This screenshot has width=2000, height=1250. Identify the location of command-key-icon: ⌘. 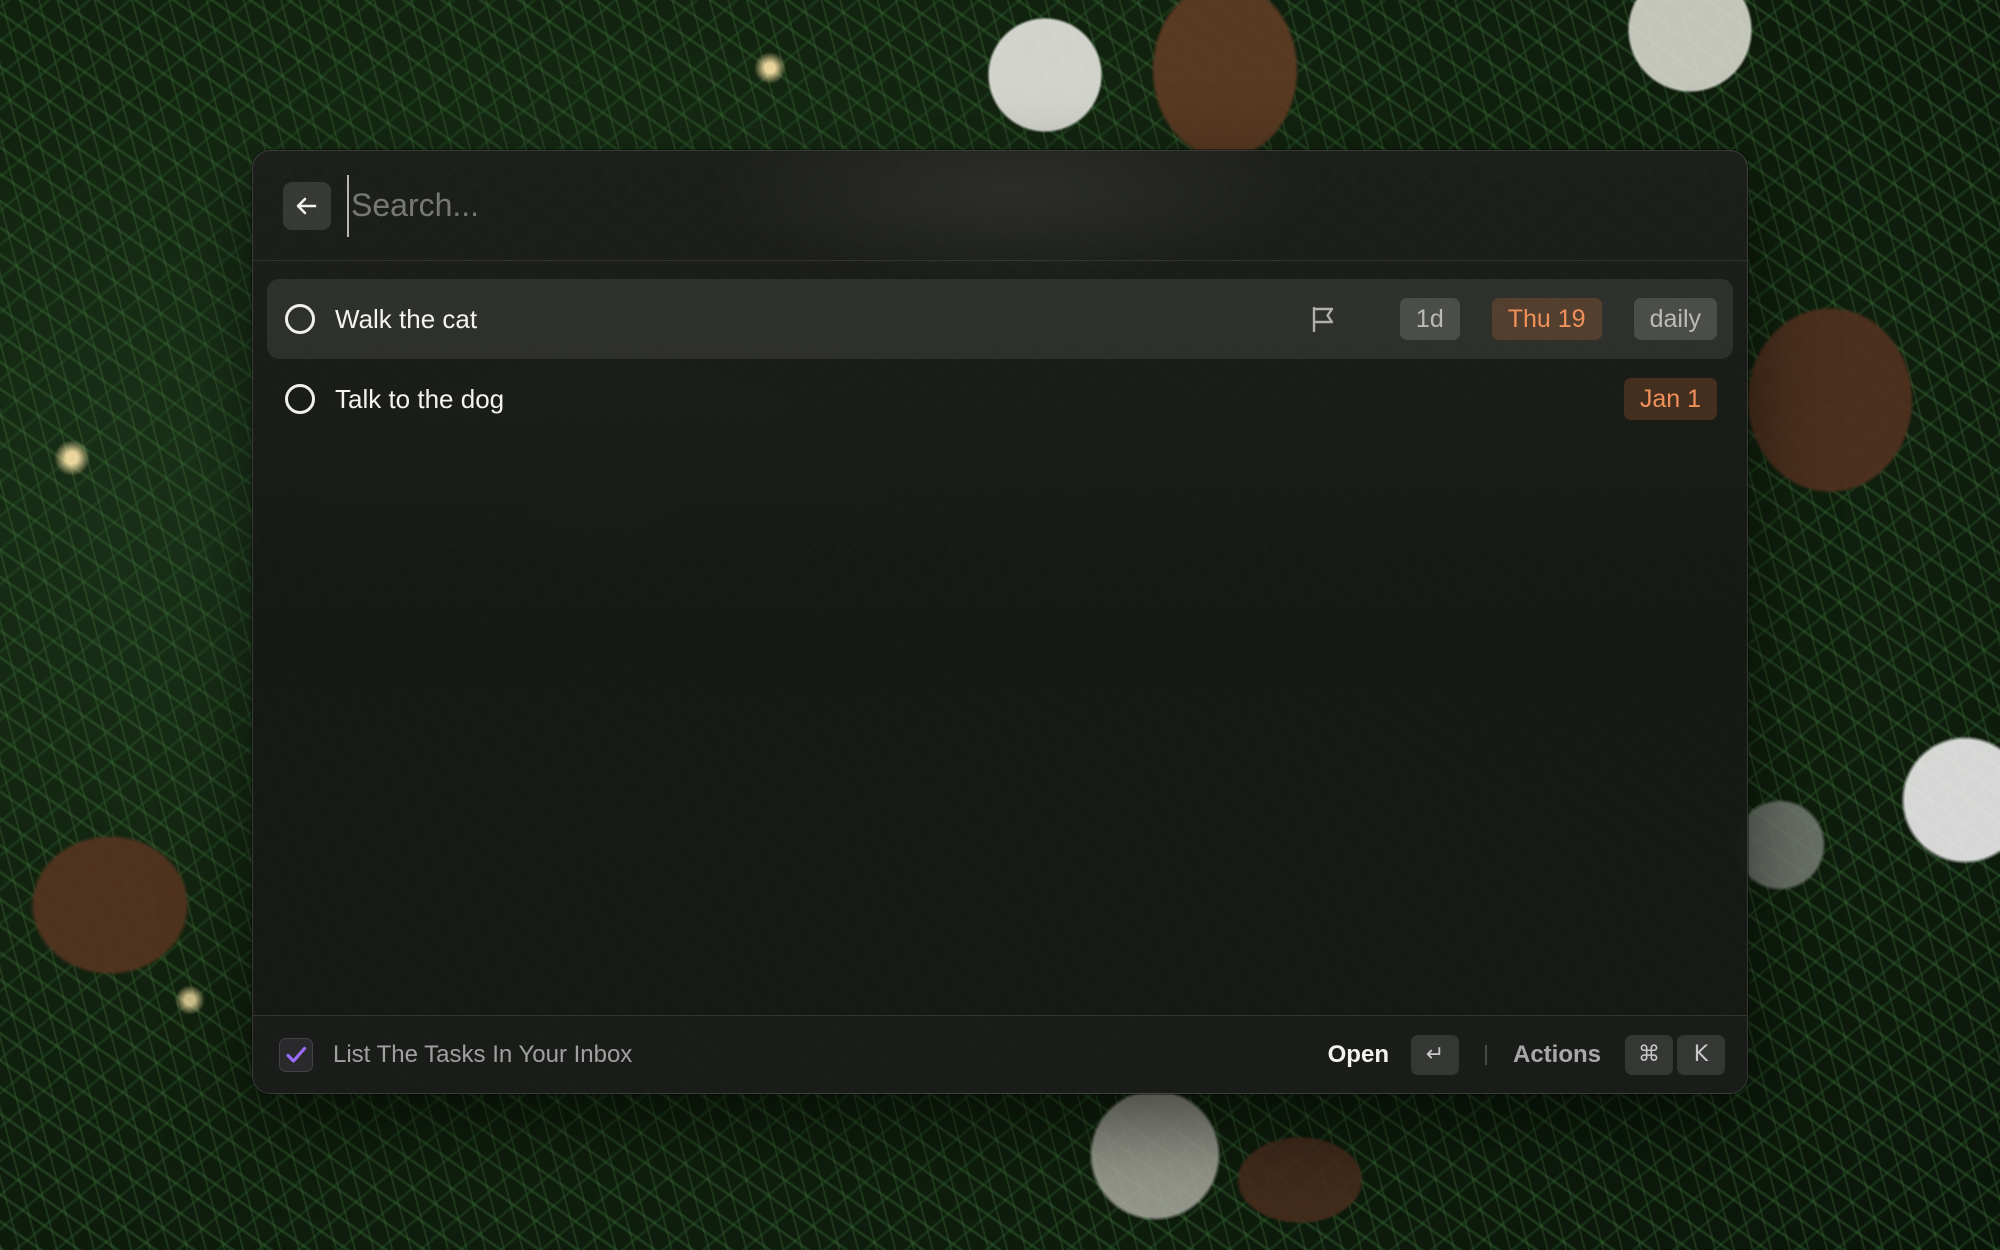
(1649, 1054).